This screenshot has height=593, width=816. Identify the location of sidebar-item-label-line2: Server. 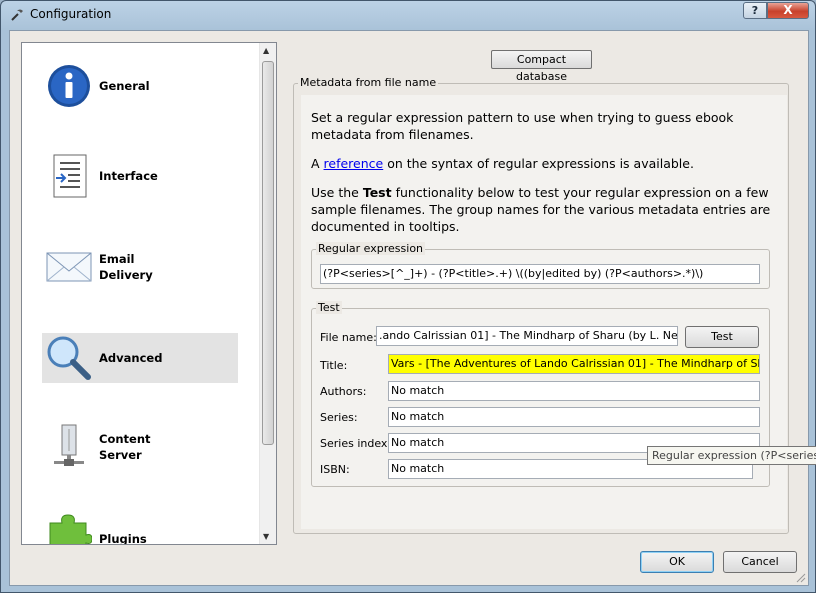
(120, 455).